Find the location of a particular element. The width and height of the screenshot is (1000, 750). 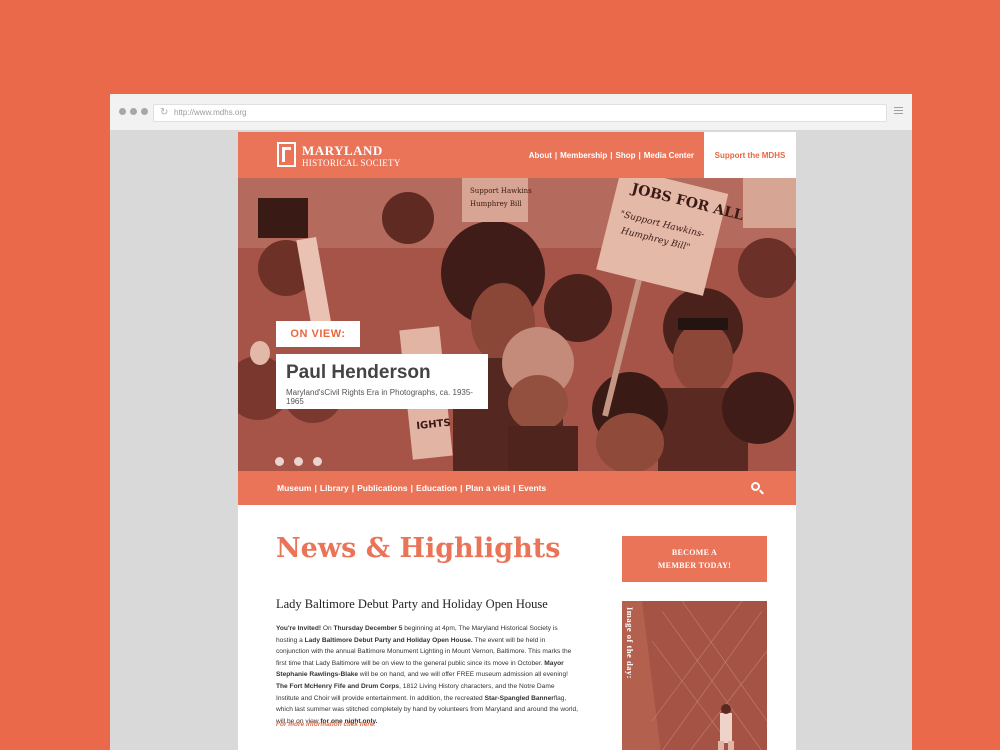

svg-text: Humphrey Bill is located at coordinates (496, 204).